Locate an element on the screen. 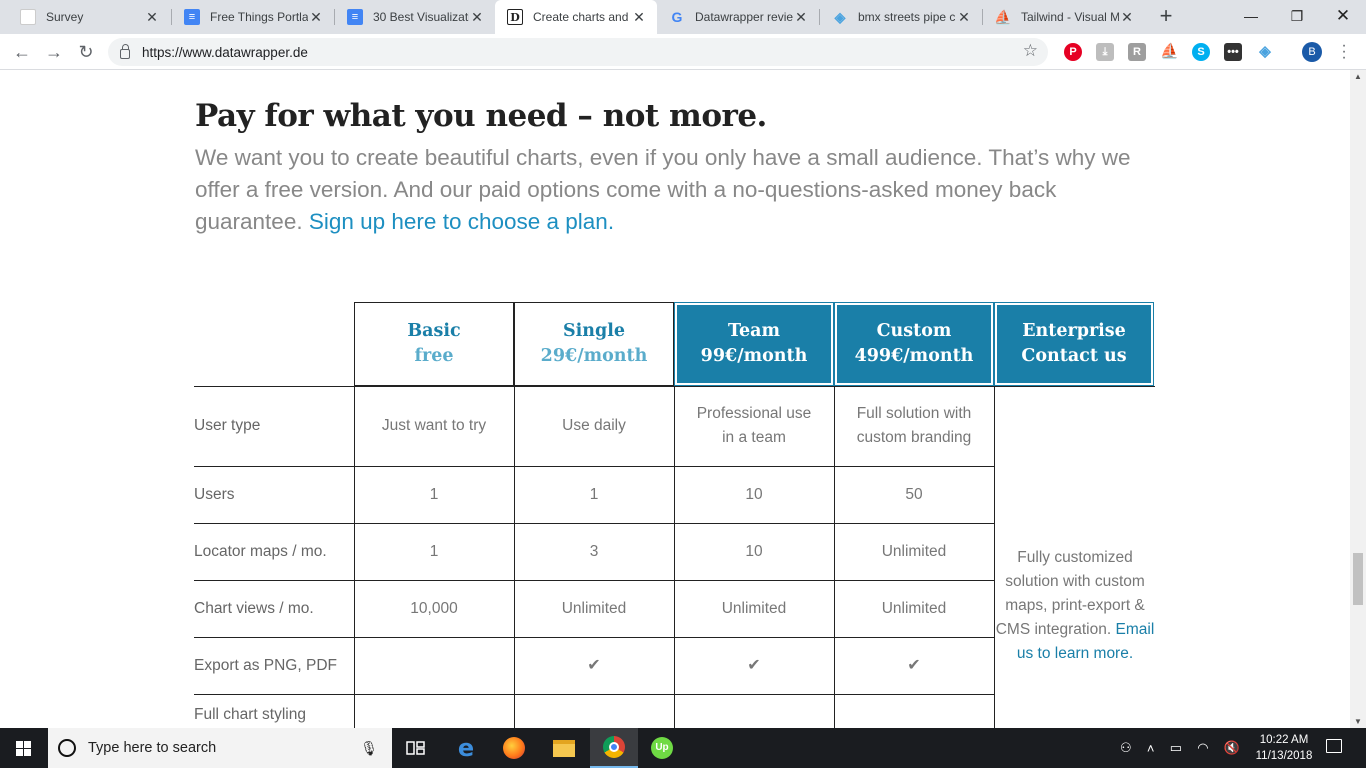  plan-name: Single is located at coordinates (594, 331).